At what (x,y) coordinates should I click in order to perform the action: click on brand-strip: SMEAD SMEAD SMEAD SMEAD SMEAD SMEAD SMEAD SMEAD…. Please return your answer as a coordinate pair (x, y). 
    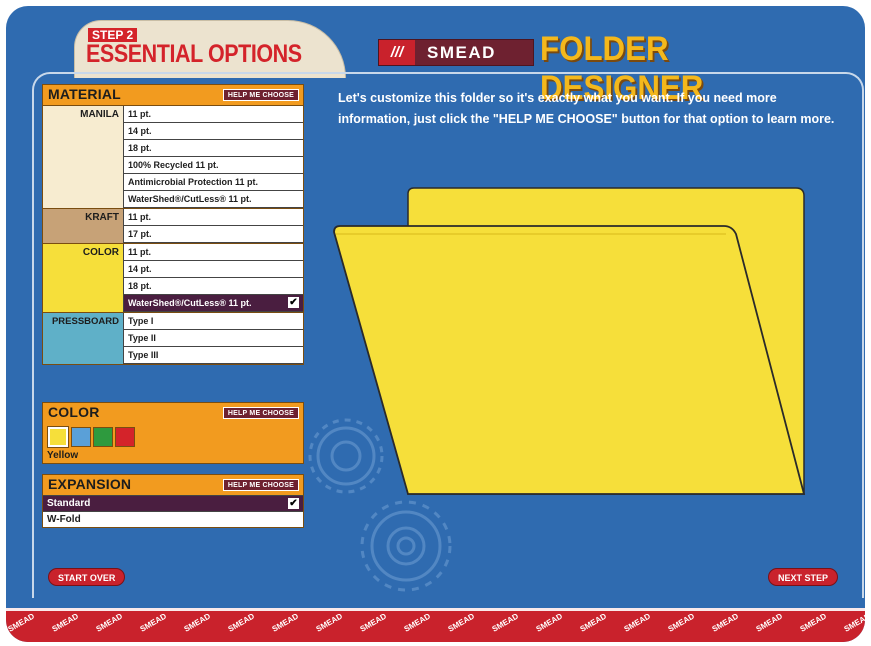
    Looking at the image, I should click on (435, 625).